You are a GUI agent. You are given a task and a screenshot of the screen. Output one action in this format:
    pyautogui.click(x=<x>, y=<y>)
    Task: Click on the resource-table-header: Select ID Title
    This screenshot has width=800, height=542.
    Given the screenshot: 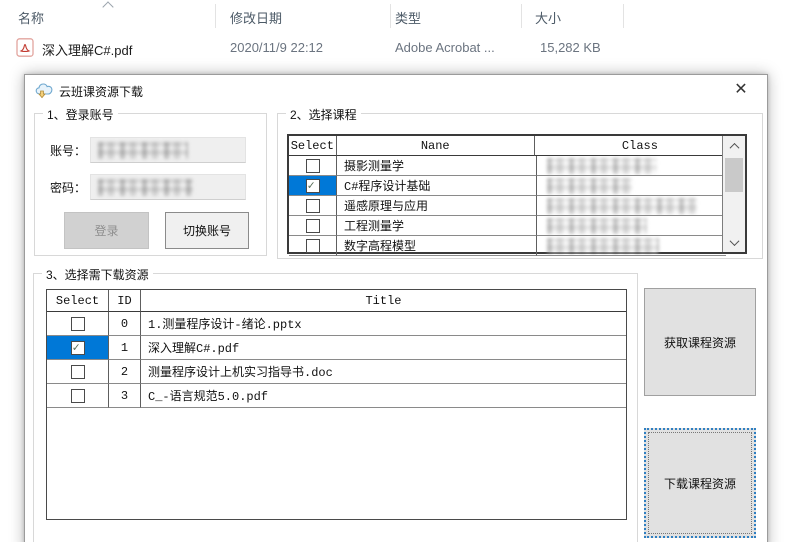 What is the action you would take?
    pyautogui.click(x=336, y=301)
    